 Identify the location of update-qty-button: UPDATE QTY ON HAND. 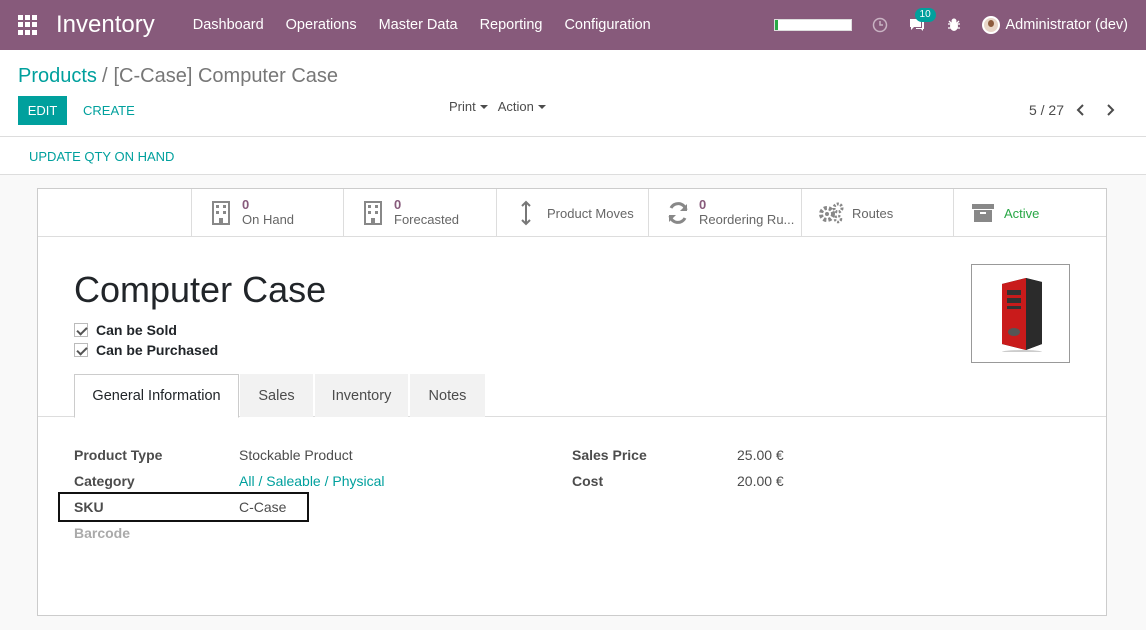
(101, 156).